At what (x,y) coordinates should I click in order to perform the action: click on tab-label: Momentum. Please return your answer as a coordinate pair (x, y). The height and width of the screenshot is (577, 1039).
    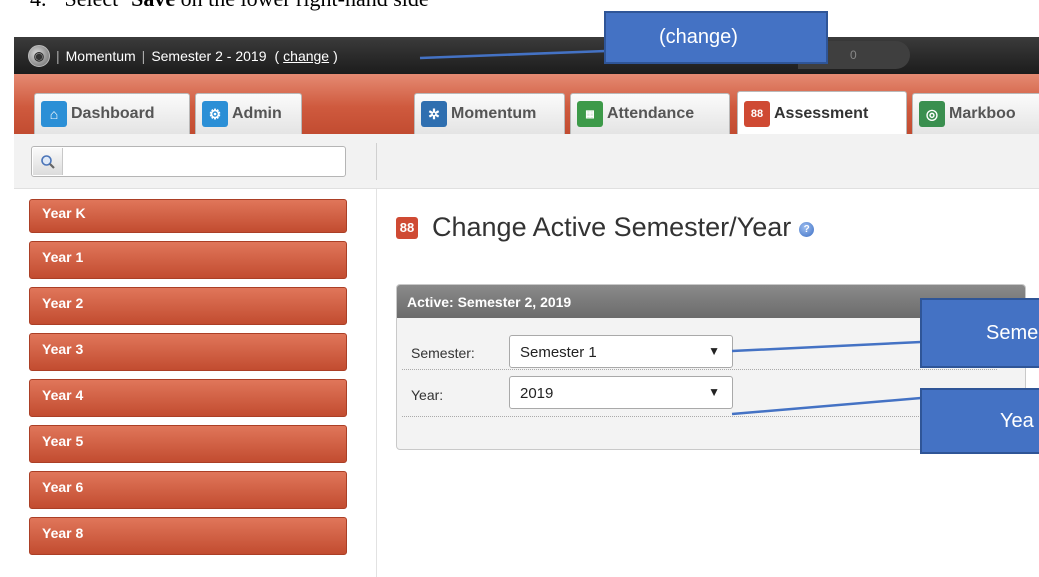
    Looking at the image, I should click on (494, 113).